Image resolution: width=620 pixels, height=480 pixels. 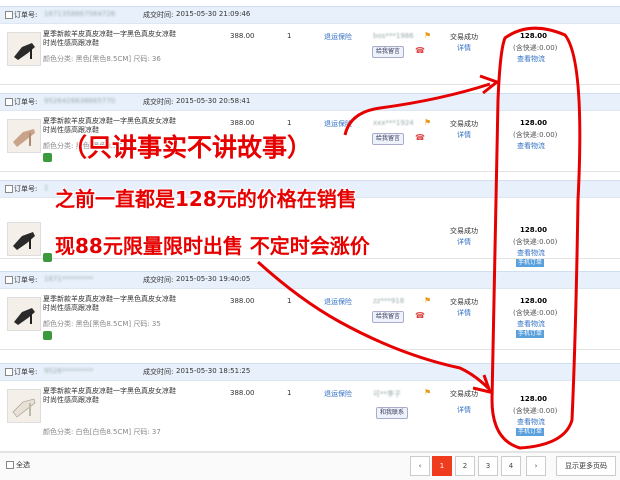 I want to click on page-2-button: 2, so click(x=465, y=466).